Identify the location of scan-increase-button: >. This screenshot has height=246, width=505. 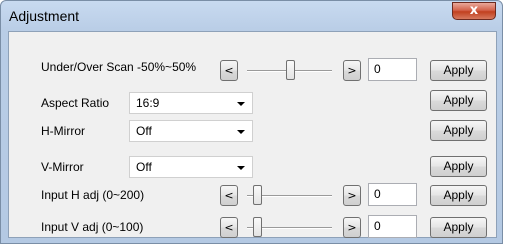
(352, 70).